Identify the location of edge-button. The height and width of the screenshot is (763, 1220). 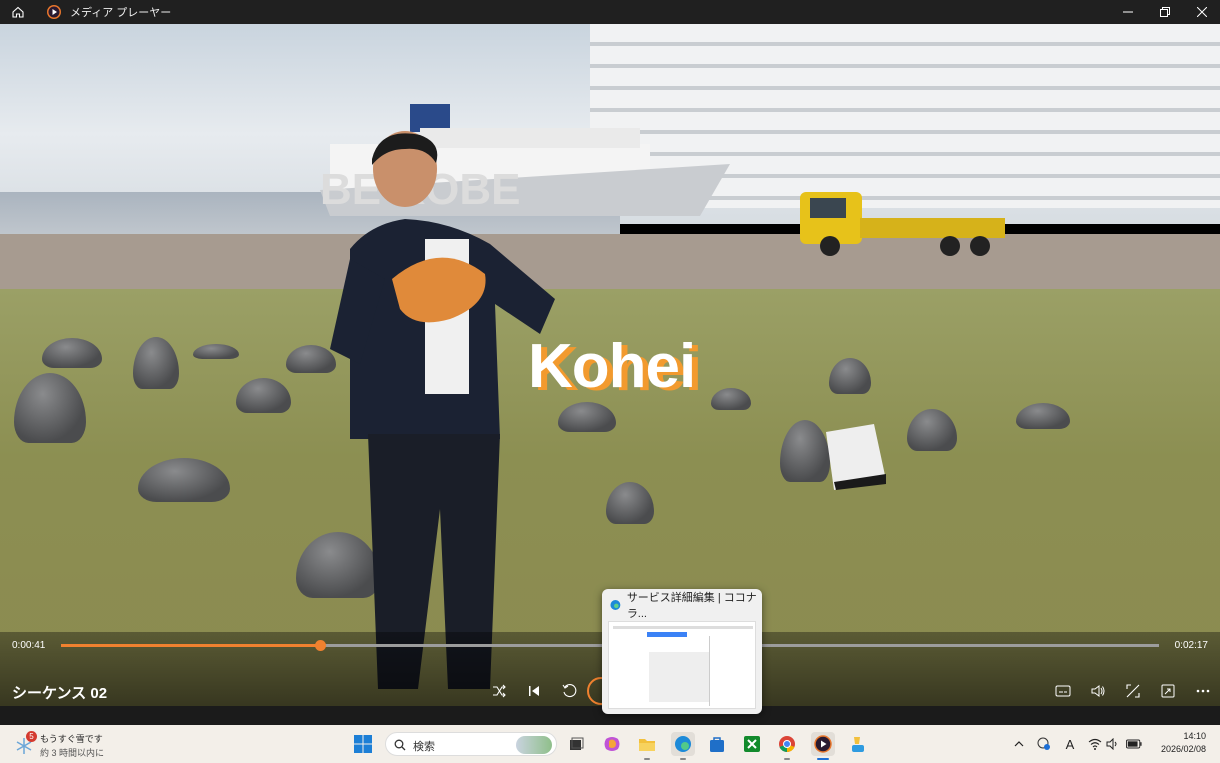
(683, 744).